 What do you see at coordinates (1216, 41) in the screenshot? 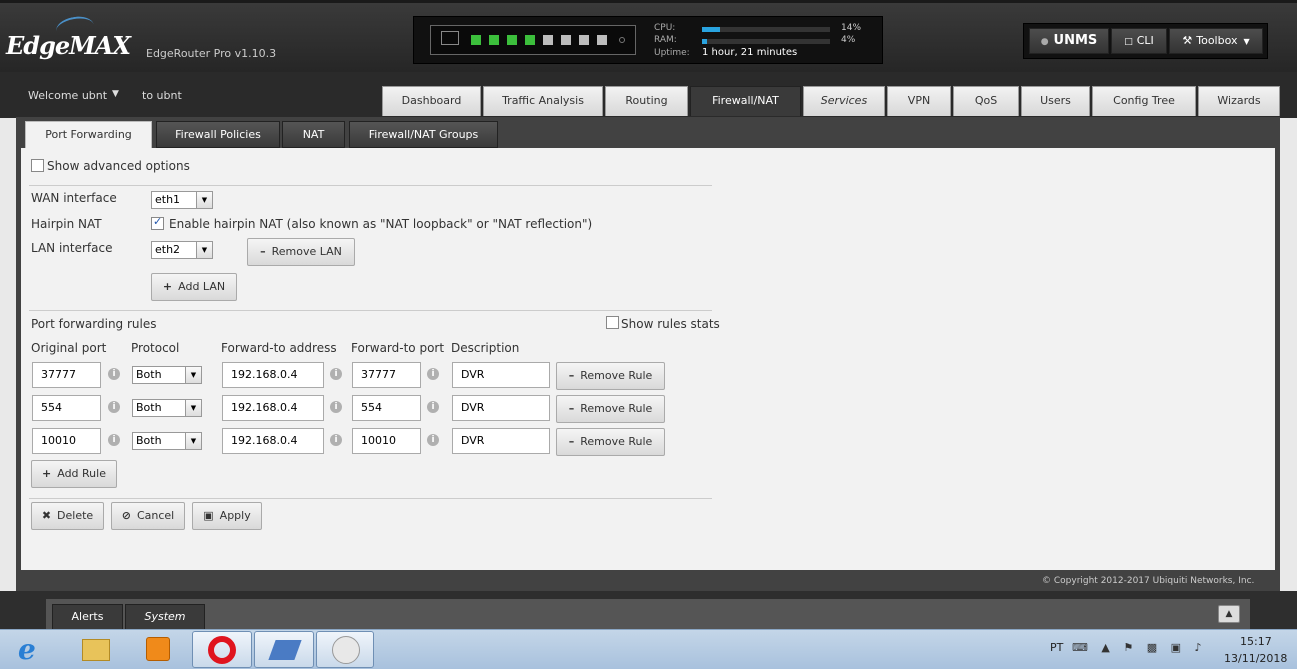
I see `toolbox-button: ⚒ Toolbox ▼` at bounding box center [1216, 41].